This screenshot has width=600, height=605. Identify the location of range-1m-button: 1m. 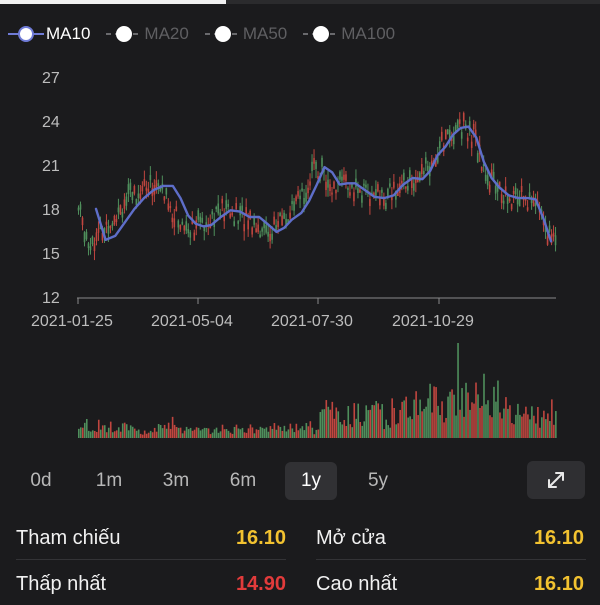
(109, 481).